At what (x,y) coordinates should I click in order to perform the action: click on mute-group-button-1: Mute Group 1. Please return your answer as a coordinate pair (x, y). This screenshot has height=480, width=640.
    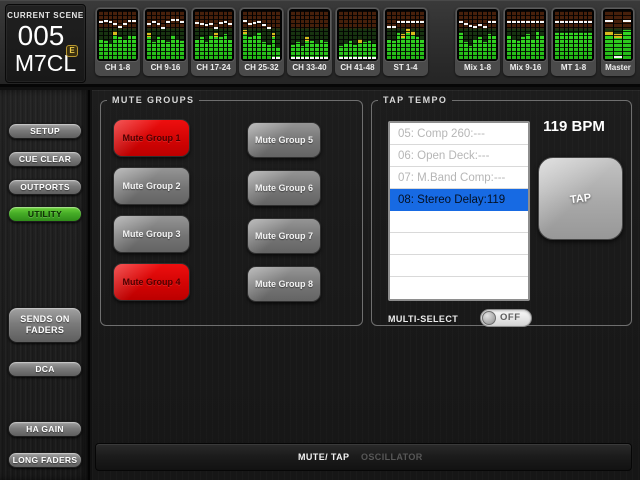
    Looking at the image, I should click on (151, 138).